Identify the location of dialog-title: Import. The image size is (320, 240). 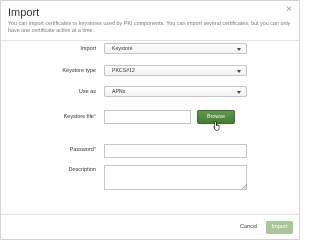
(24, 13).